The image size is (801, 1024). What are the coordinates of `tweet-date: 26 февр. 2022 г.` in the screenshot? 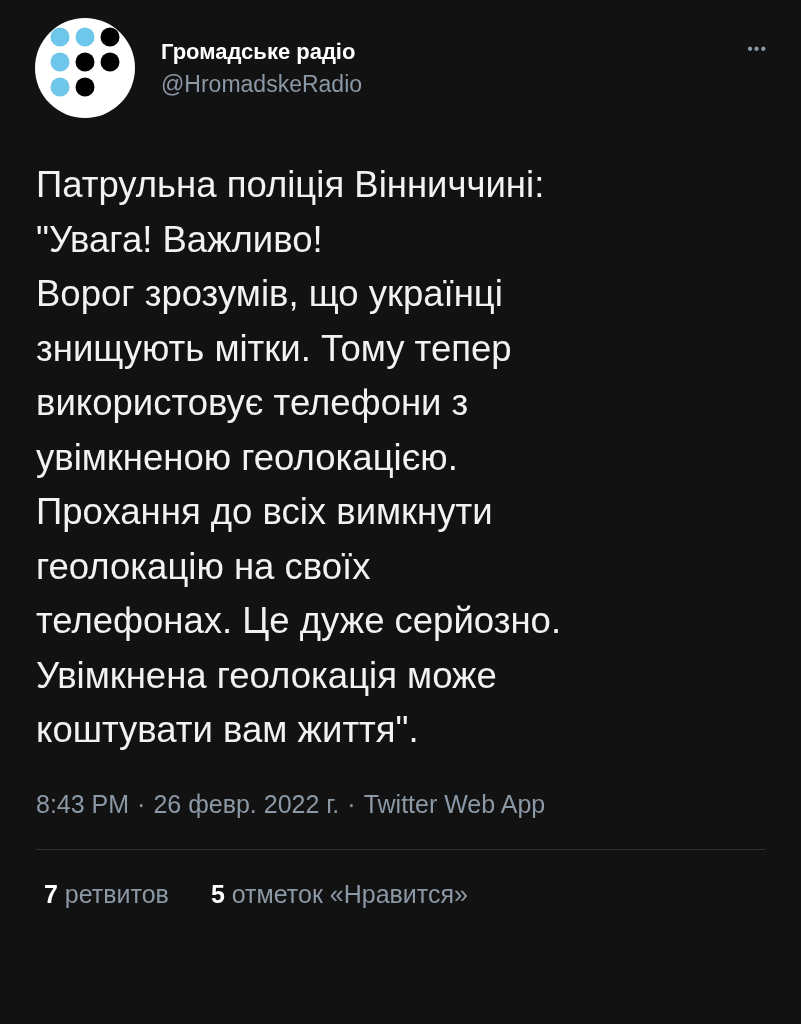 It's located at (246, 804).